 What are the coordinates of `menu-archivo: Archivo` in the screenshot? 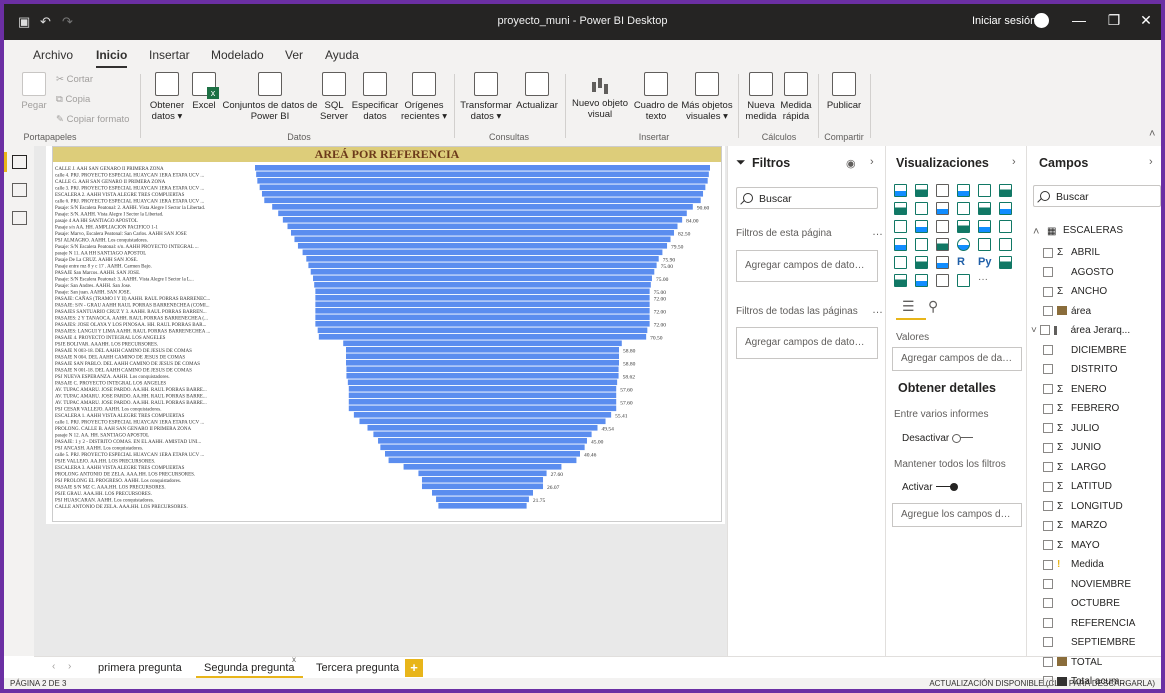 It's located at (53, 55).